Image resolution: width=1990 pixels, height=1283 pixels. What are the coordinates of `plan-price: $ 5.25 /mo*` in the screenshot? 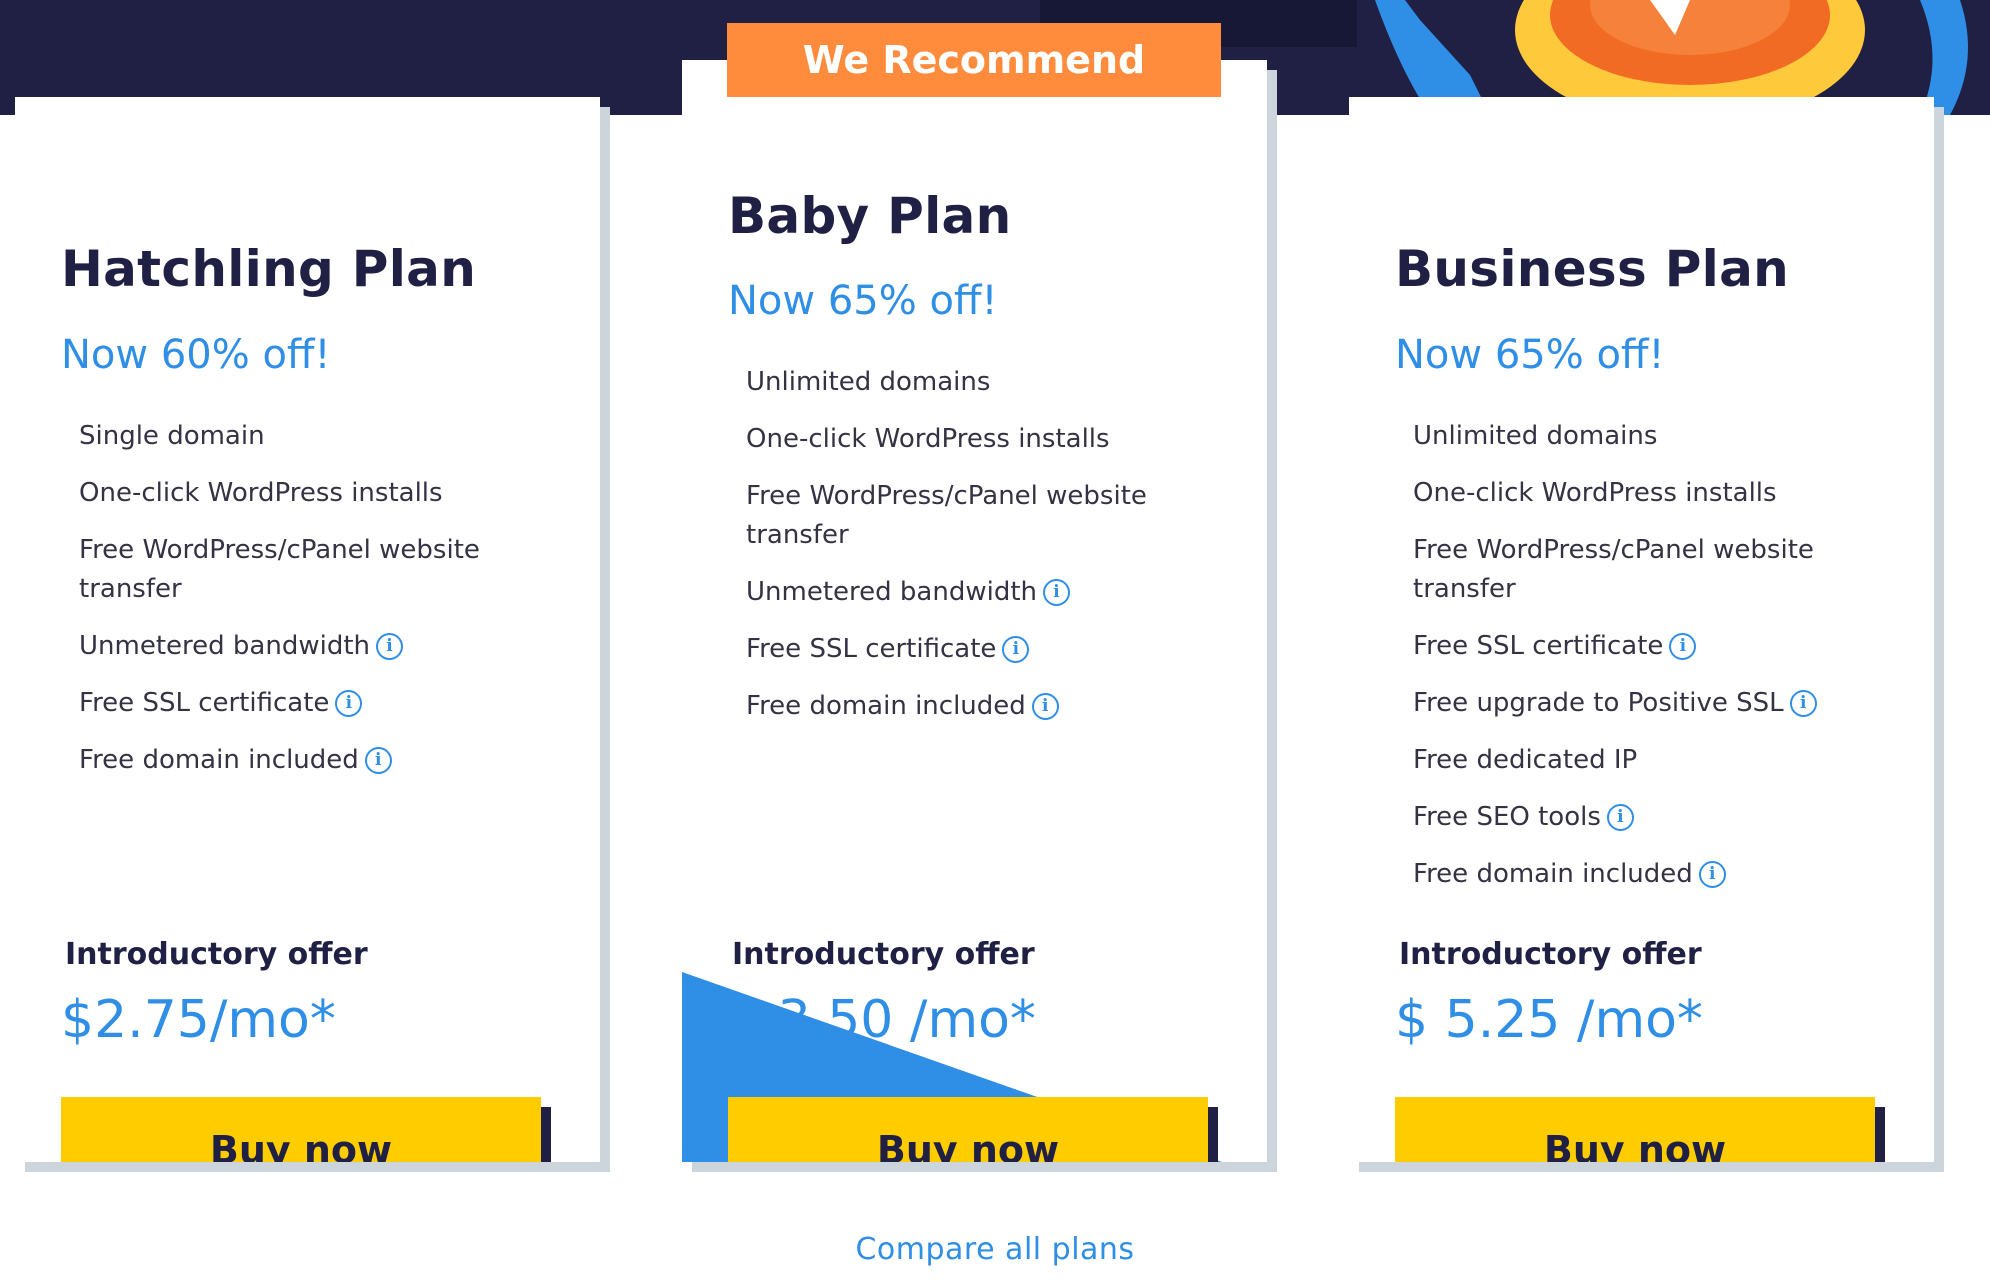 It's located at (1549, 1020).